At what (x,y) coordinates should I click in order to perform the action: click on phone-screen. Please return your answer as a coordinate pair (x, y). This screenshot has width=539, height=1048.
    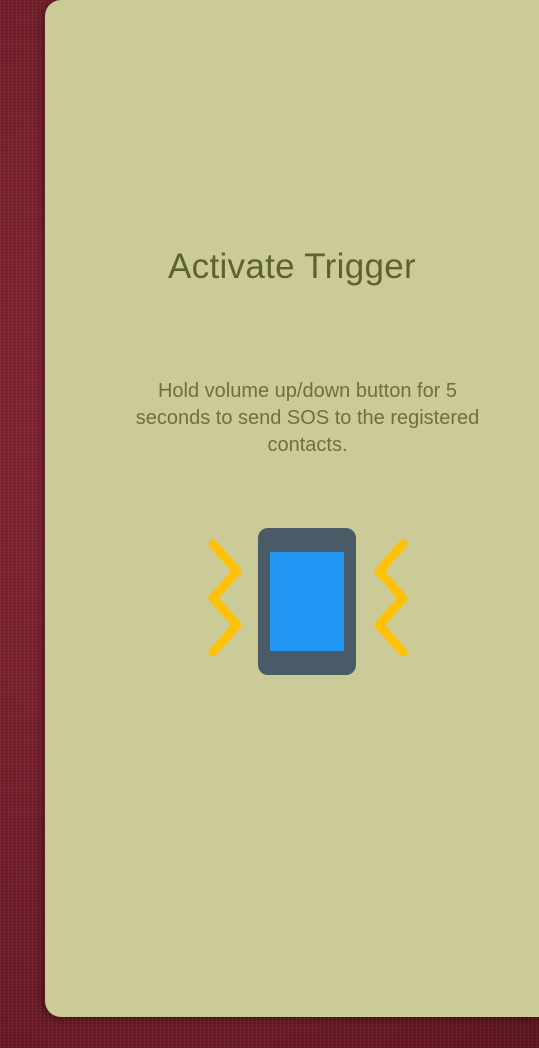
    Looking at the image, I should click on (307, 601).